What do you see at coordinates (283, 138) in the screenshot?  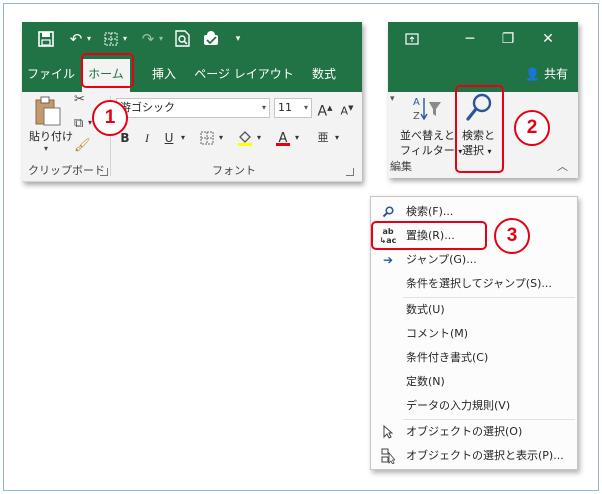 I see `font-color-icon: A` at bounding box center [283, 138].